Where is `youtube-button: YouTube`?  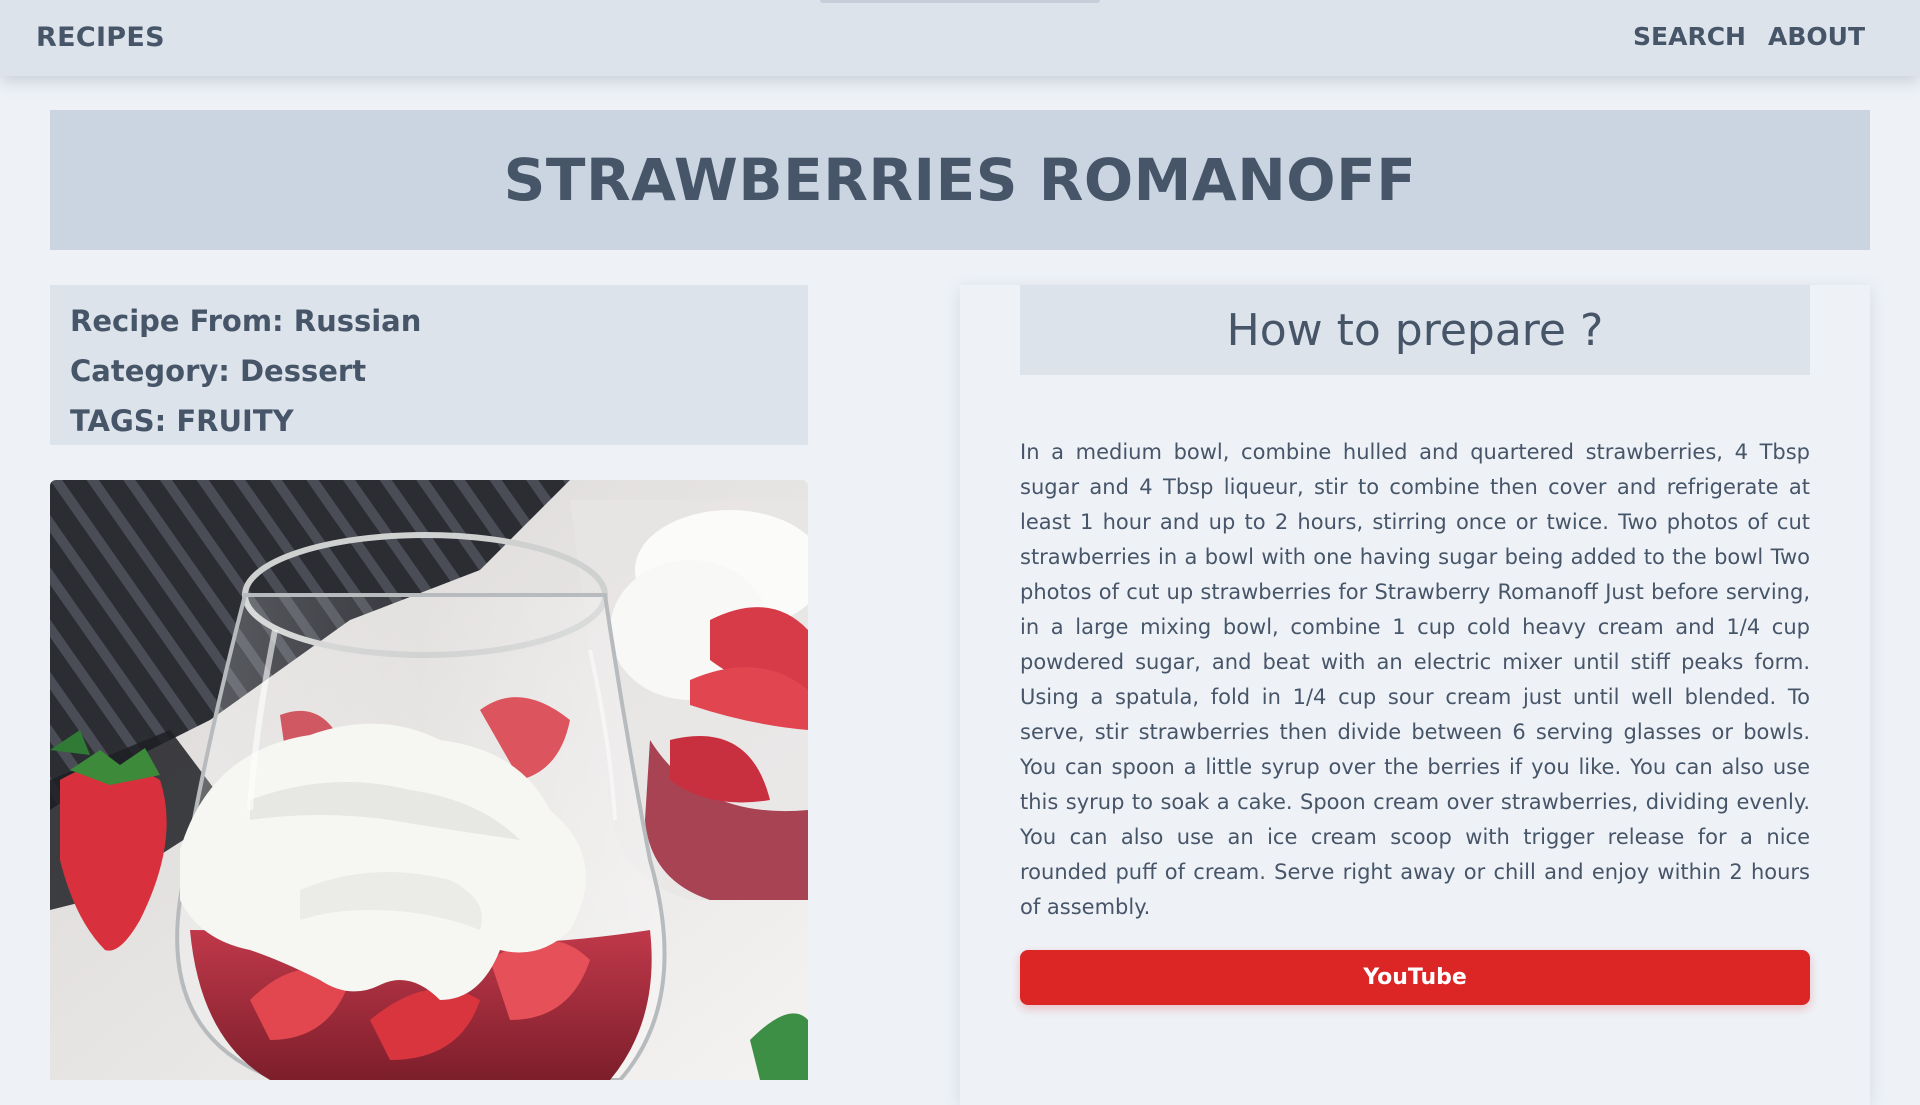
youtube-button: YouTube is located at coordinates (1415, 977).